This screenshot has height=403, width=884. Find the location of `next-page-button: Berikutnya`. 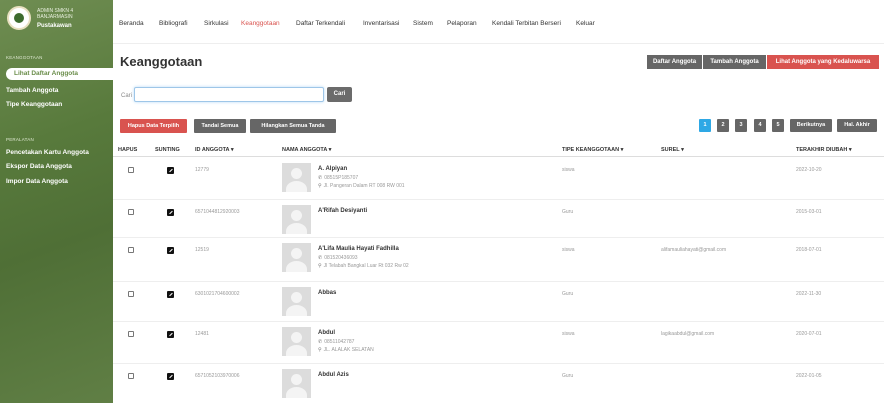

next-page-button: Berikutnya is located at coordinates (811, 125).